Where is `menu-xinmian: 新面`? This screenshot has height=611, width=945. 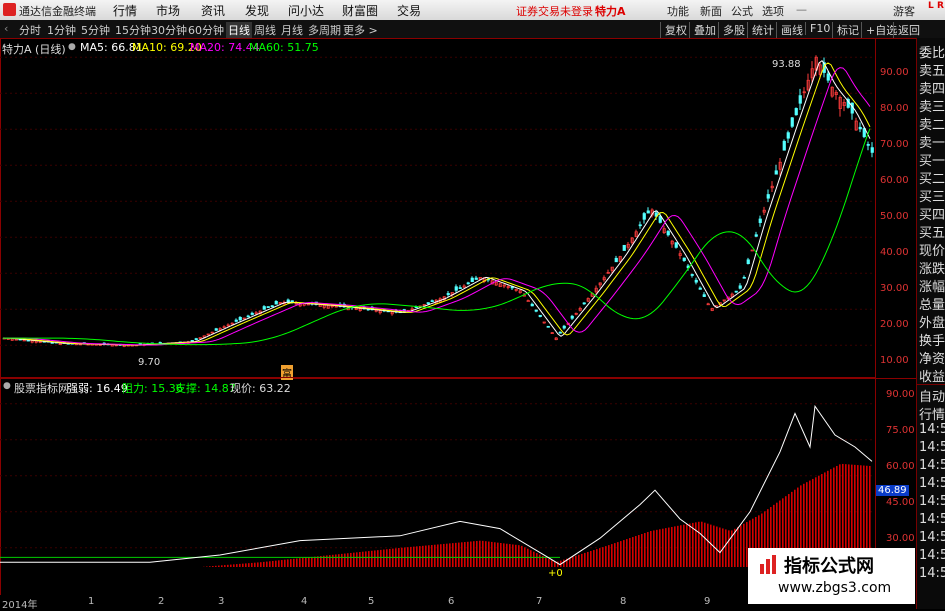 menu-xinmian: 新面 is located at coordinates (711, 11).